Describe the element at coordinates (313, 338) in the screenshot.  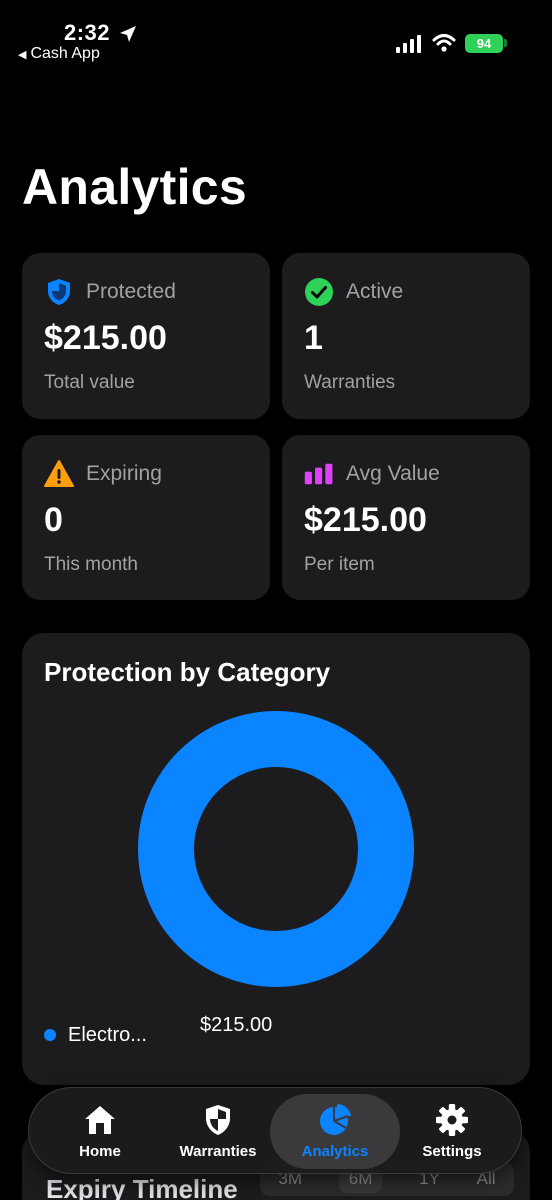
I see `active-value: 1` at that location.